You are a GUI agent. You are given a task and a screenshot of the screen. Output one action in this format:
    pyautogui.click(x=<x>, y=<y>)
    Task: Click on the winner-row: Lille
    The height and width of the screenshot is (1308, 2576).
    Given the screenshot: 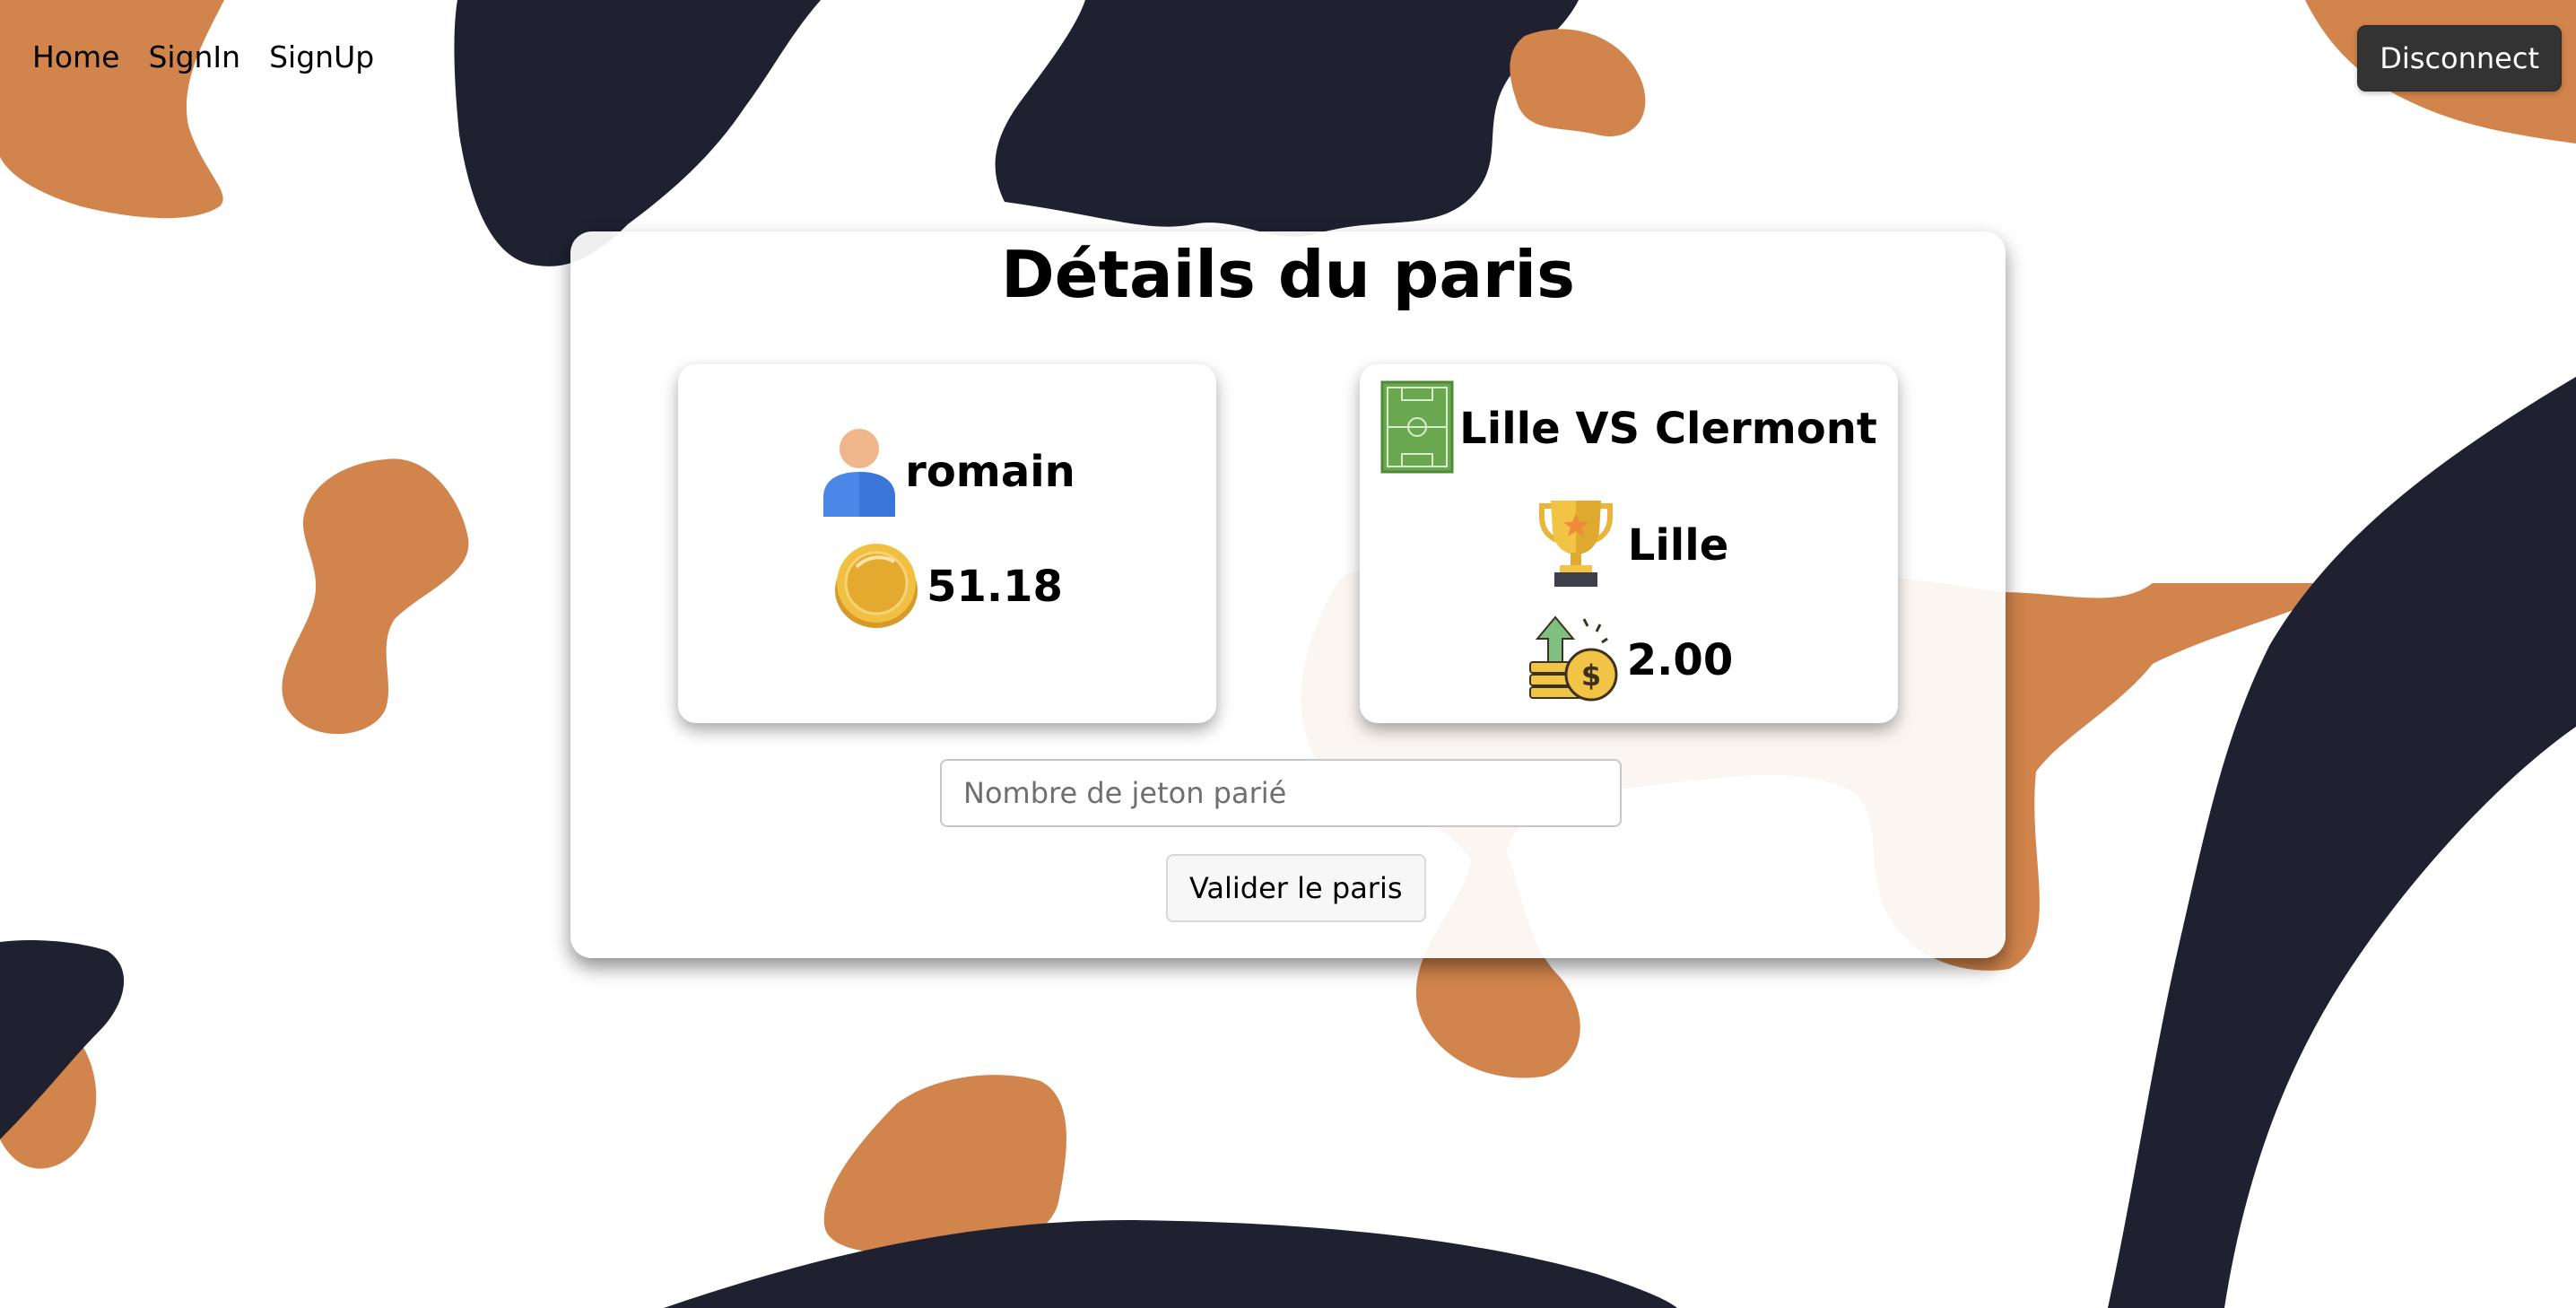 What is the action you would take?
    pyautogui.click(x=1629, y=546)
    